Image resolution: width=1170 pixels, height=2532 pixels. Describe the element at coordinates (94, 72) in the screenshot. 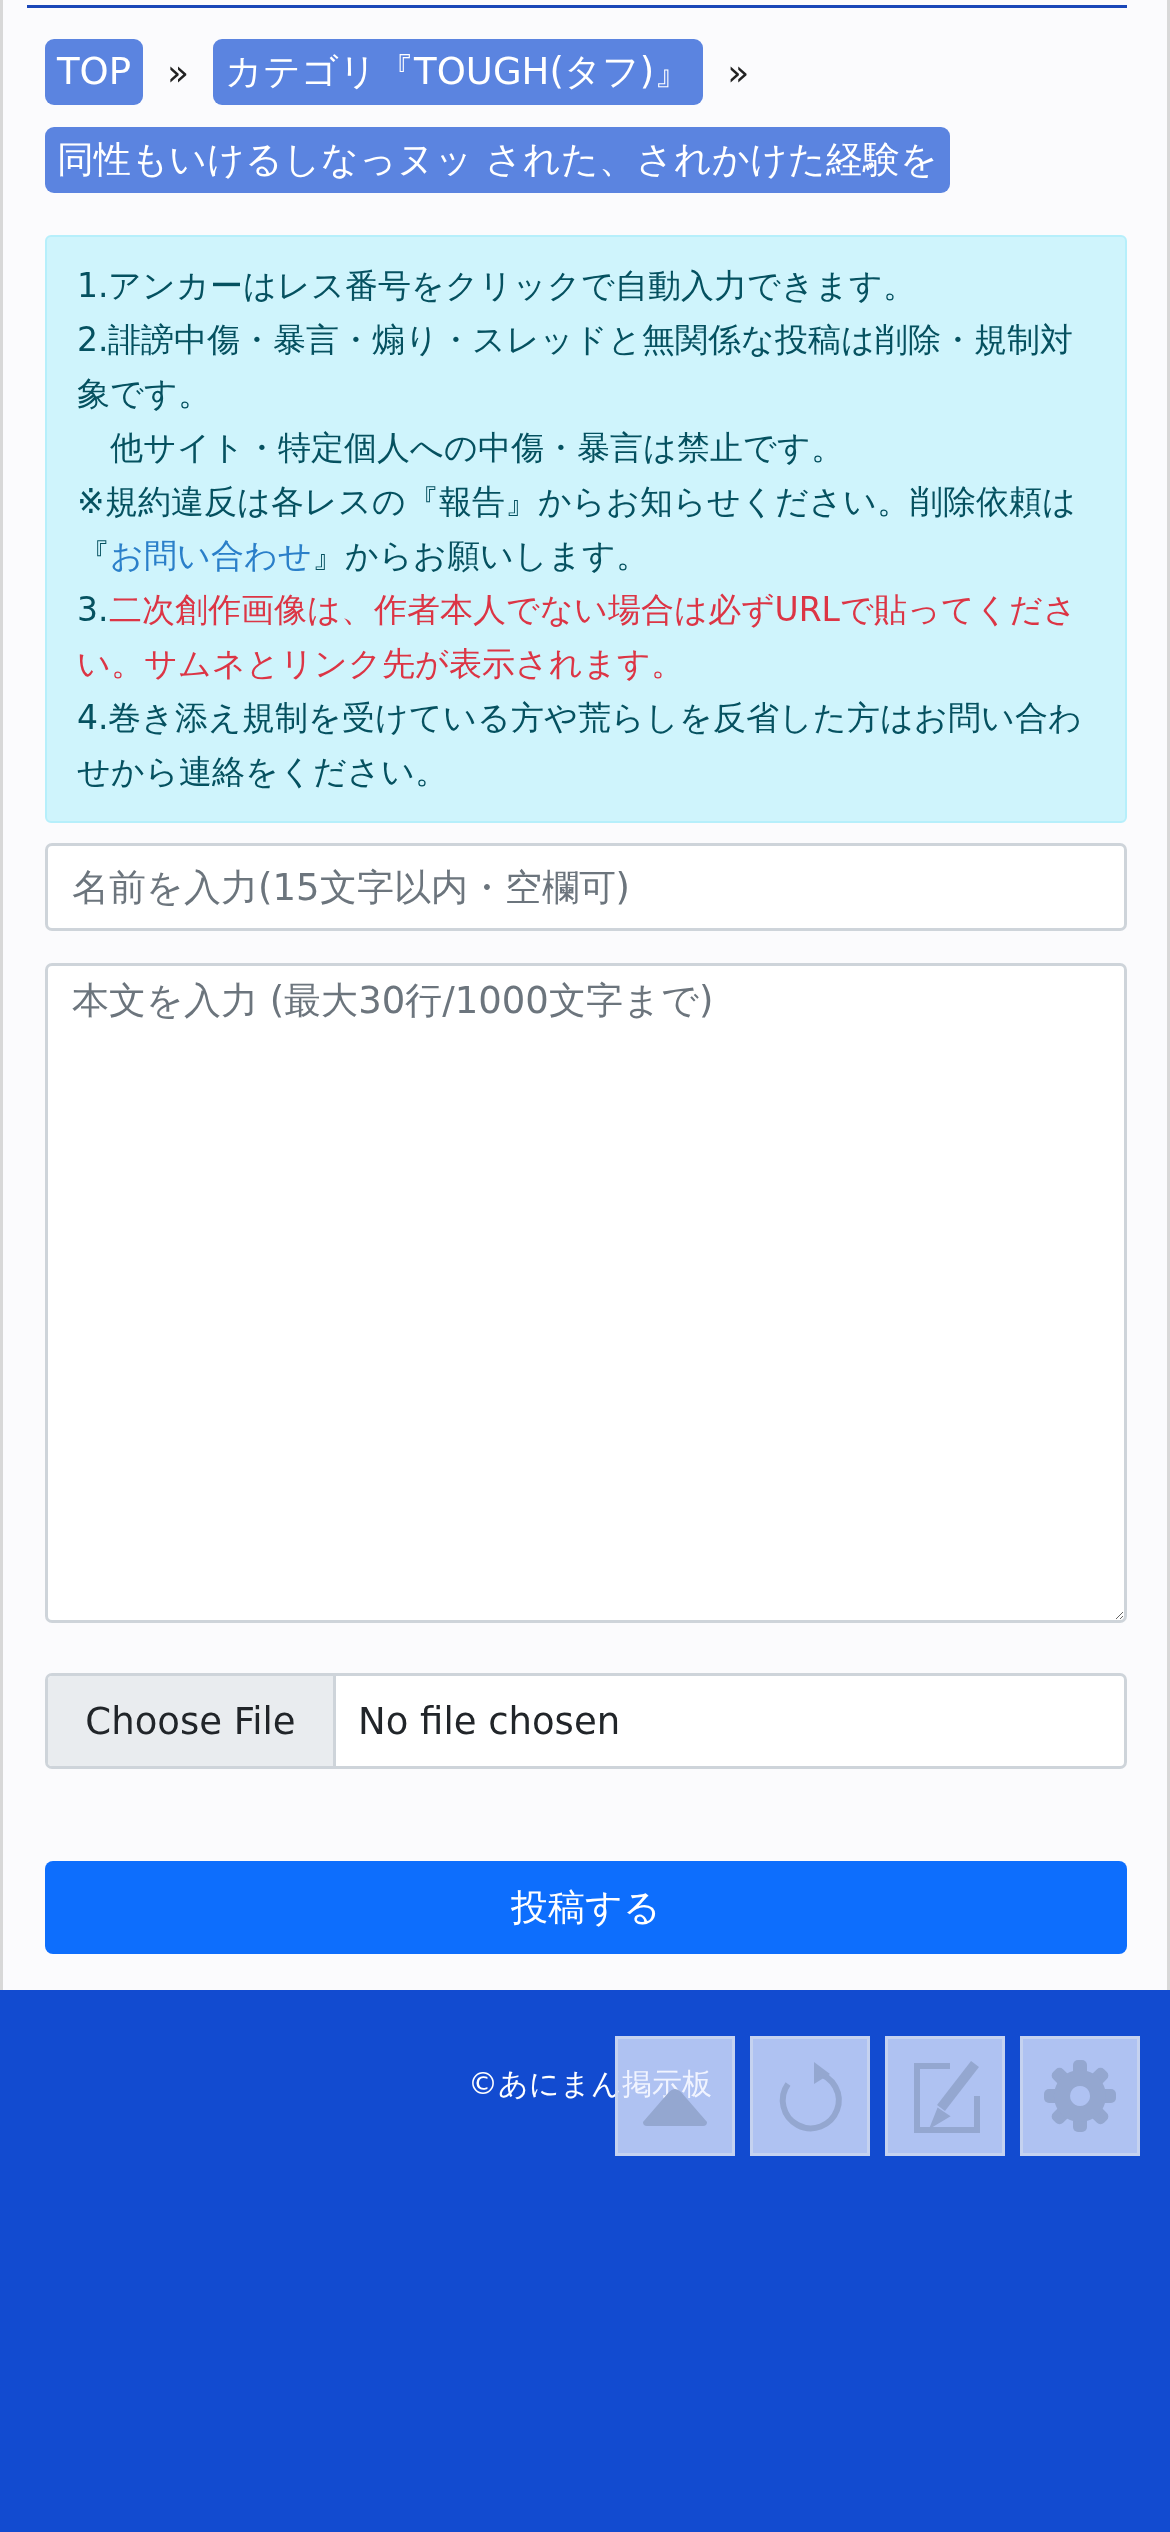

I see `breadcrumb-link: TOP` at that location.